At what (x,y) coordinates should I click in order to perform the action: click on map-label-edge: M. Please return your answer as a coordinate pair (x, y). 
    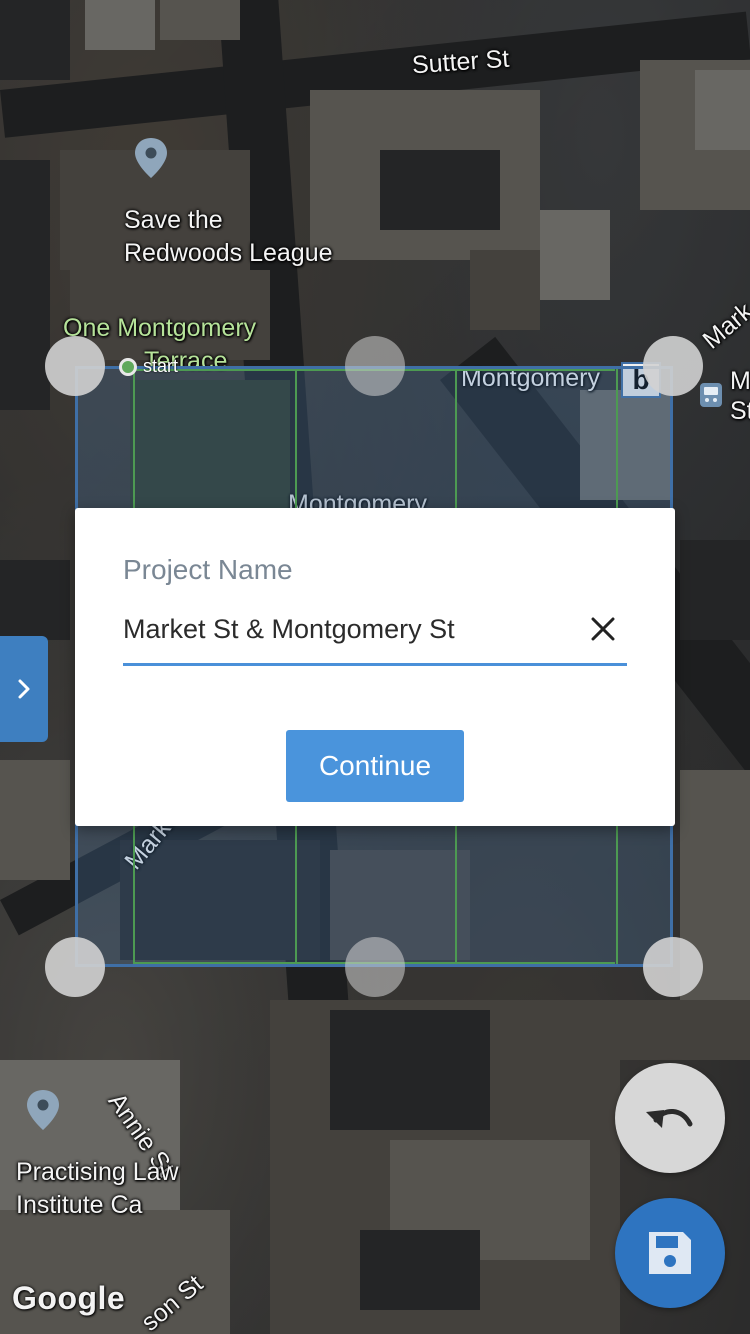
    Looking at the image, I should click on (740, 381).